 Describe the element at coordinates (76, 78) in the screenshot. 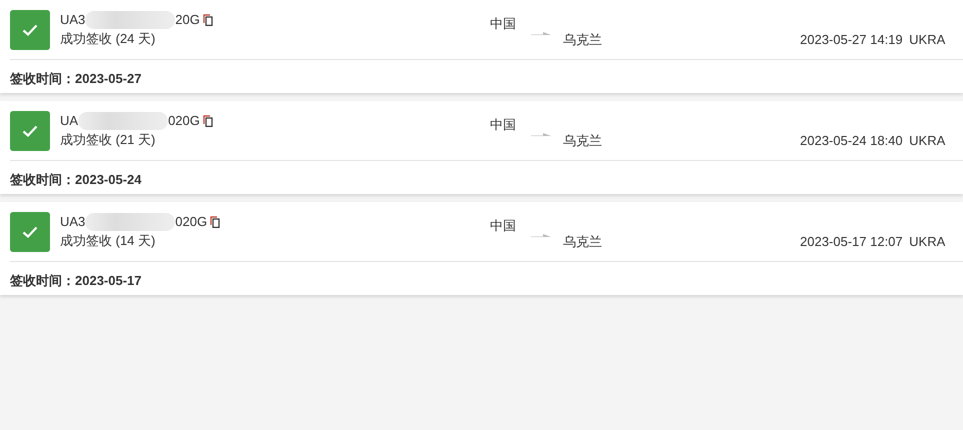

I see `signed-date: 签收时间：2023-05-27` at that location.